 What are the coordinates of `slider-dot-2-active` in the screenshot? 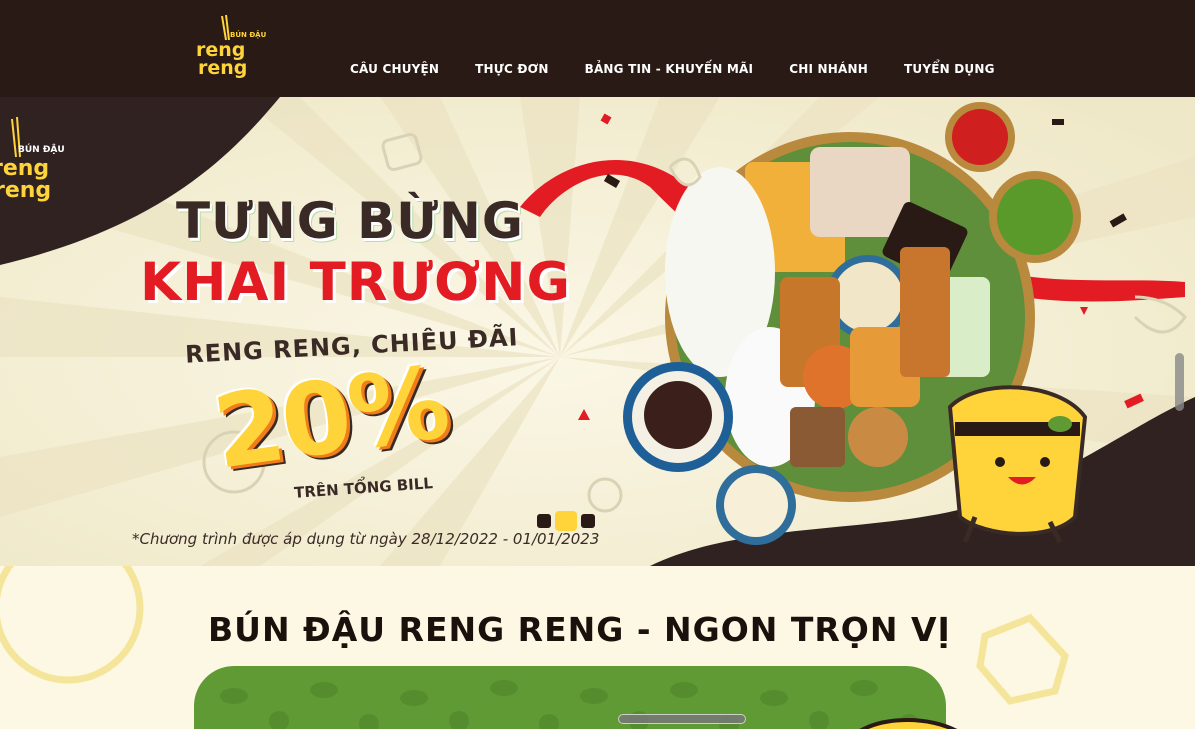 It's located at (566, 521).